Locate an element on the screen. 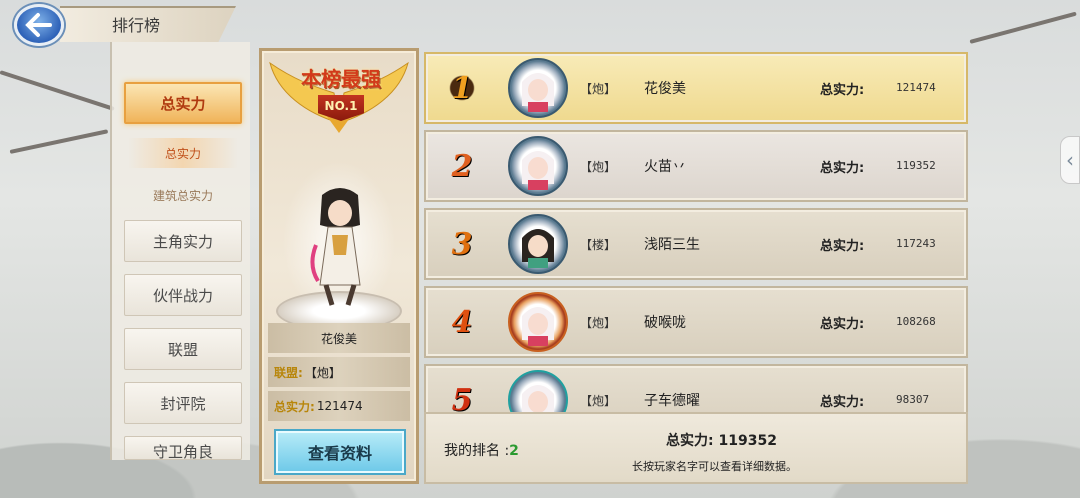 The height and width of the screenshot is (498, 1080). ranking-row: 3 【楼】 浅陌三生 总实力: 117243 is located at coordinates (696, 244).